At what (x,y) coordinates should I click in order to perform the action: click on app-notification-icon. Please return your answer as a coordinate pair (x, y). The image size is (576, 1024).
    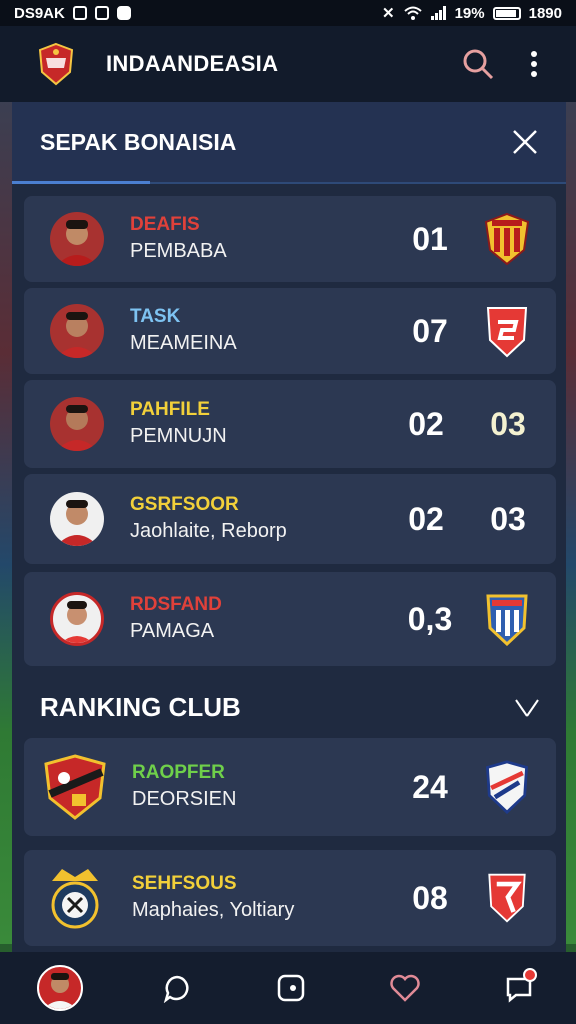
    Looking at the image, I should click on (123, 13).